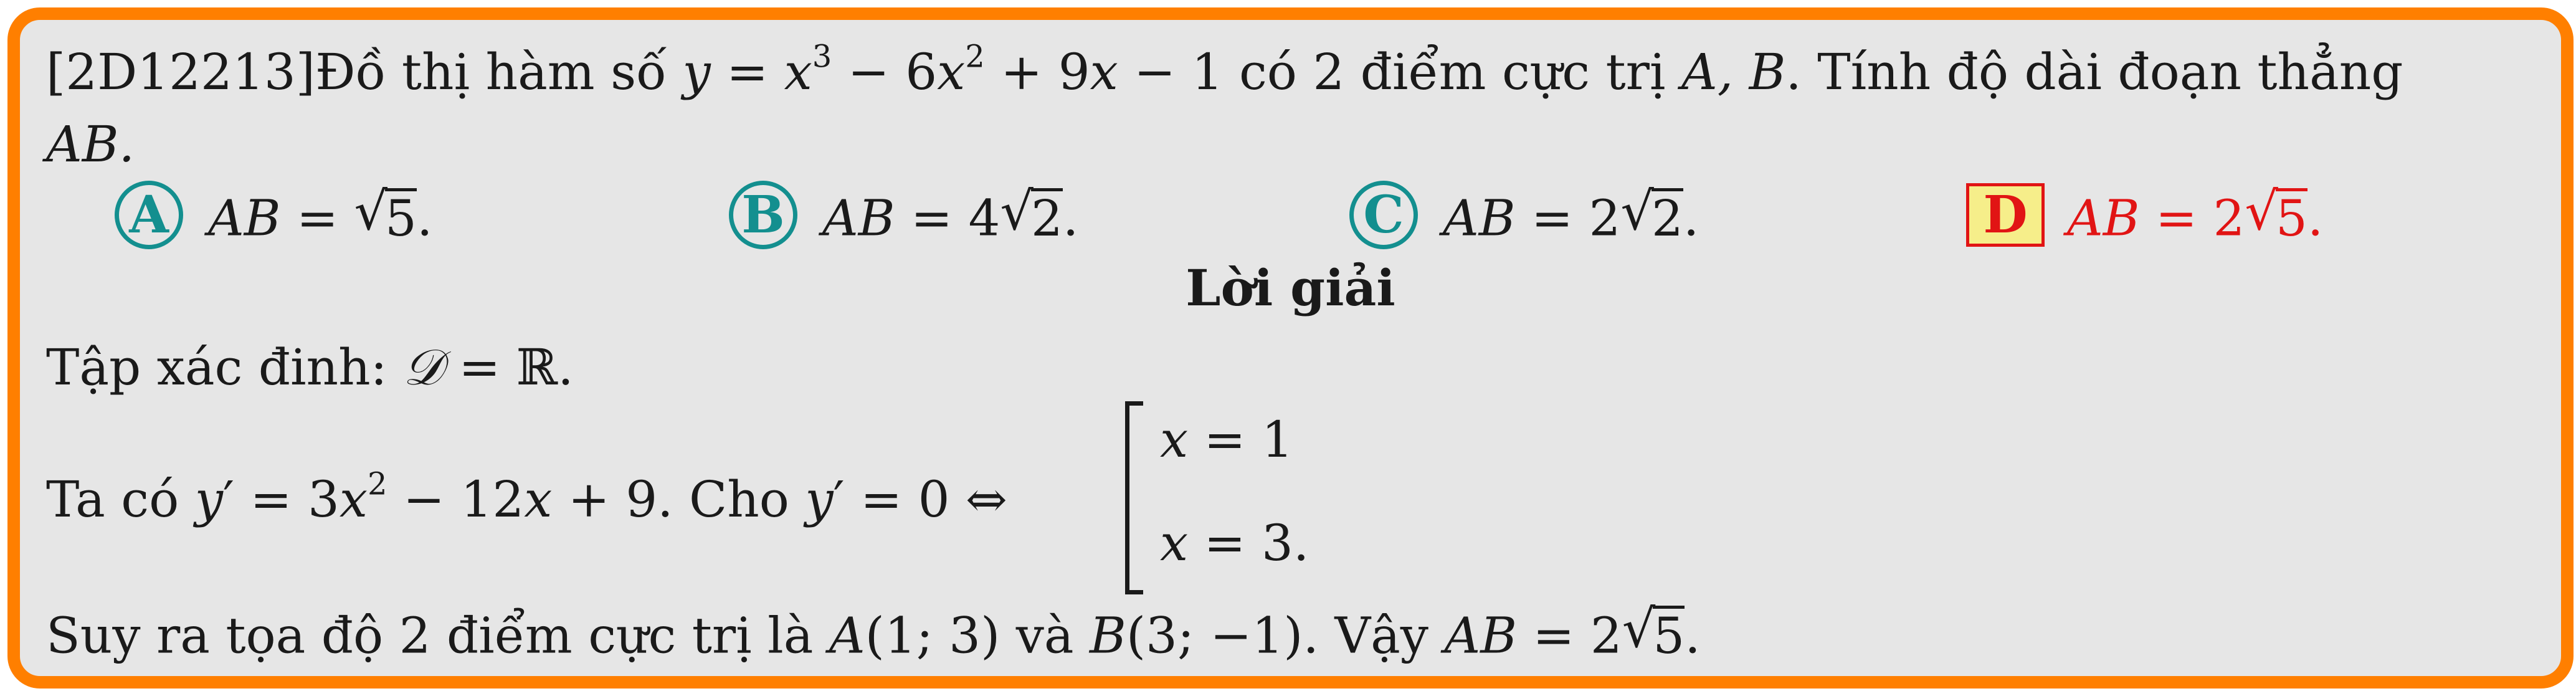 The image size is (2576, 691). Describe the element at coordinates (2195, 214) in the screenshot. I see `option-d-text: AB = 2 √ 5.` at that location.